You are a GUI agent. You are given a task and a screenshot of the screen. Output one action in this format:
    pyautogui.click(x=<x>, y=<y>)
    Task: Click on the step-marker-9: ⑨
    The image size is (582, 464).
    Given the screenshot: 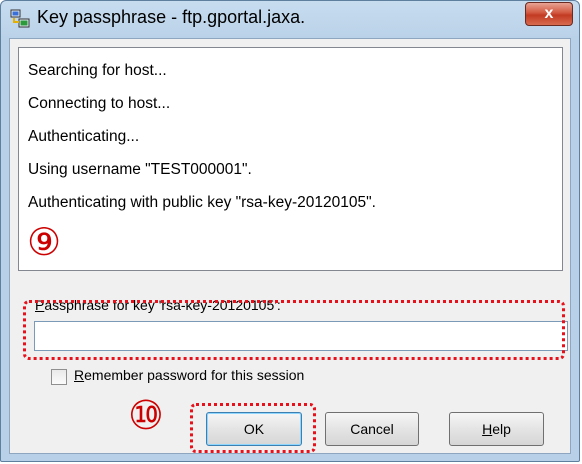 What is the action you would take?
    pyautogui.click(x=44, y=242)
    